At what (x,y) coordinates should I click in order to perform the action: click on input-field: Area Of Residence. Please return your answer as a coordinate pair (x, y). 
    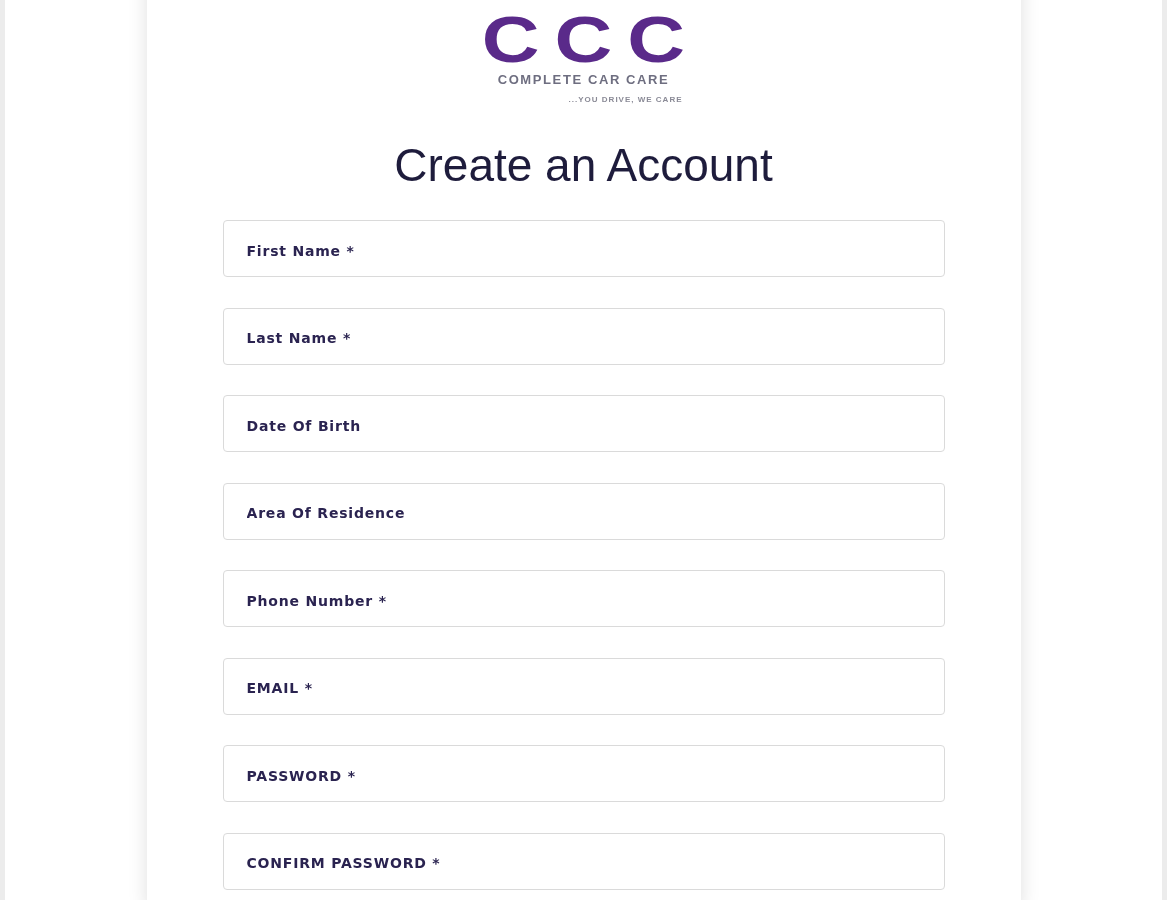
    Looking at the image, I should click on (583, 511).